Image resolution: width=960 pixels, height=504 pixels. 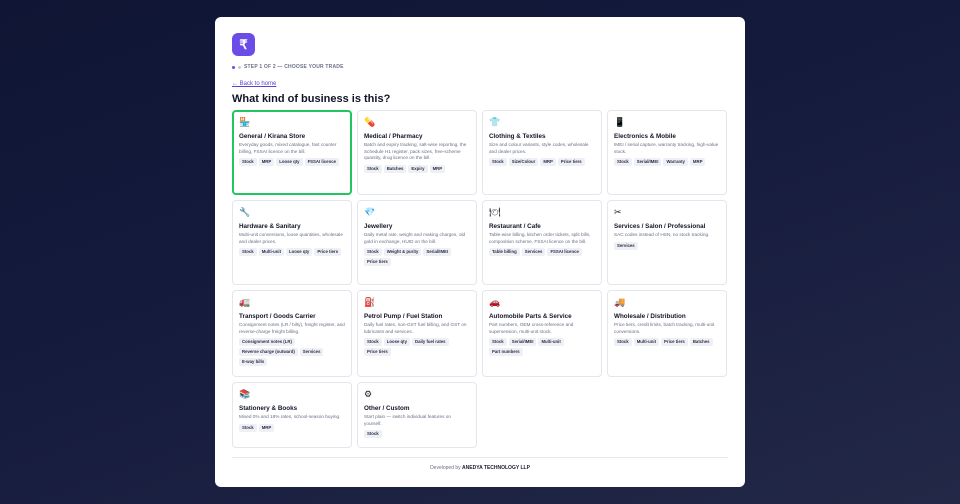 I want to click on business-icon: 💊, so click(x=370, y=122).